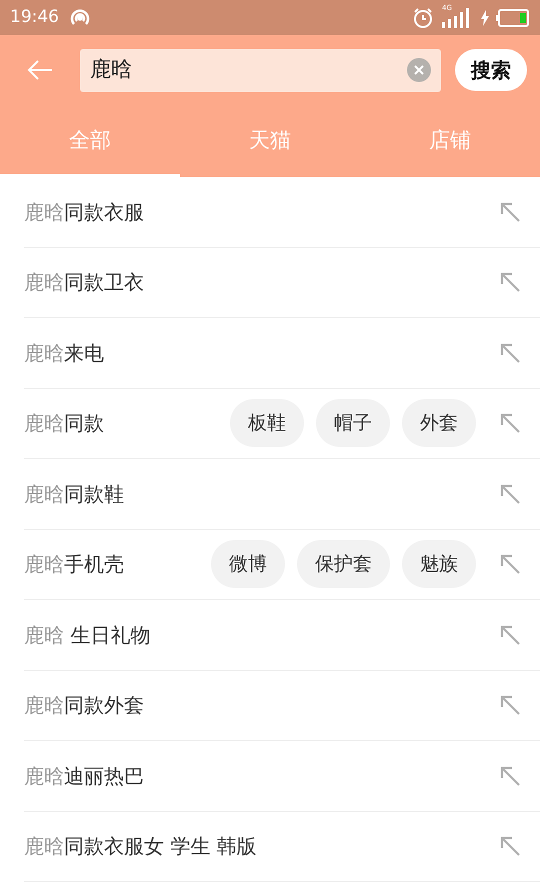 Image resolution: width=540 pixels, height=889 pixels. Describe the element at coordinates (491, 70) in the screenshot. I see `search-button: 搜索` at that location.